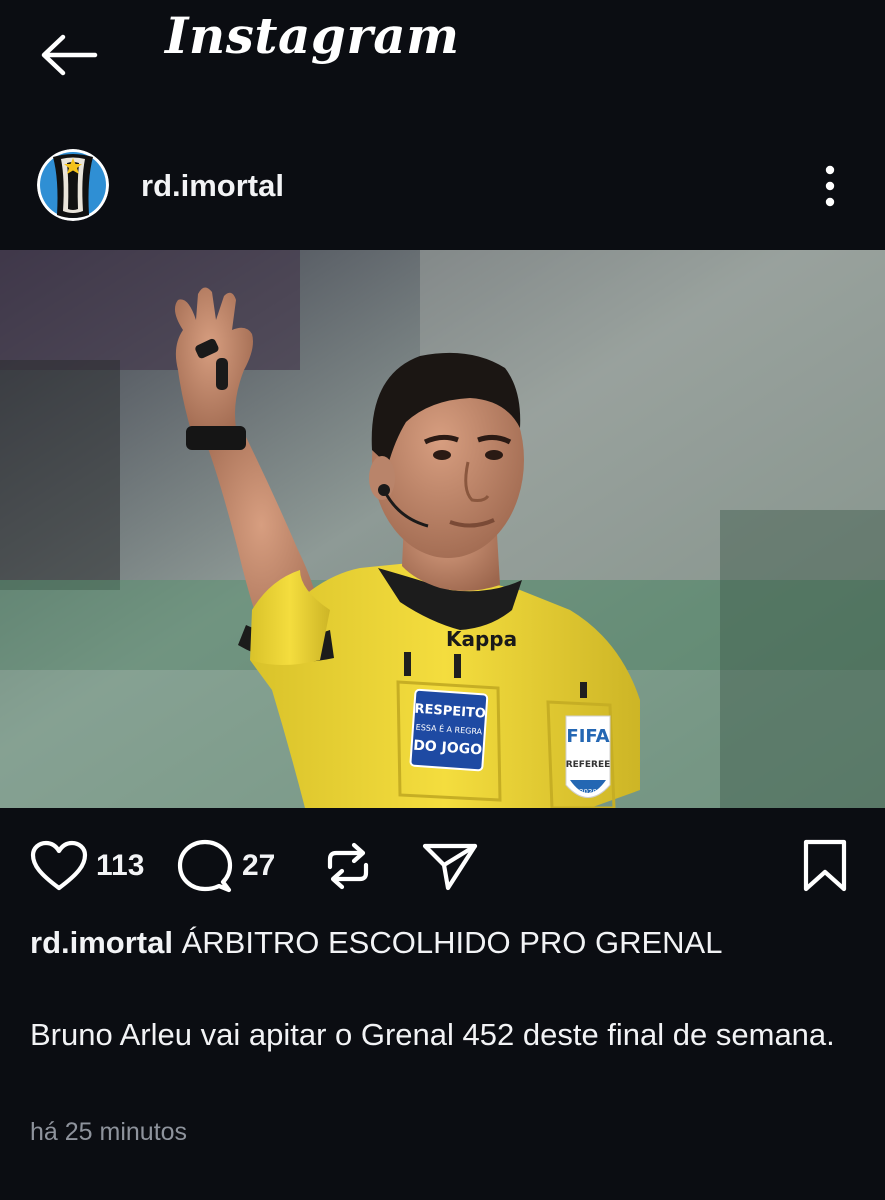 This screenshot has width=885, height=1200. I want to click on post-username: rd.imortal, so click(212, 186).